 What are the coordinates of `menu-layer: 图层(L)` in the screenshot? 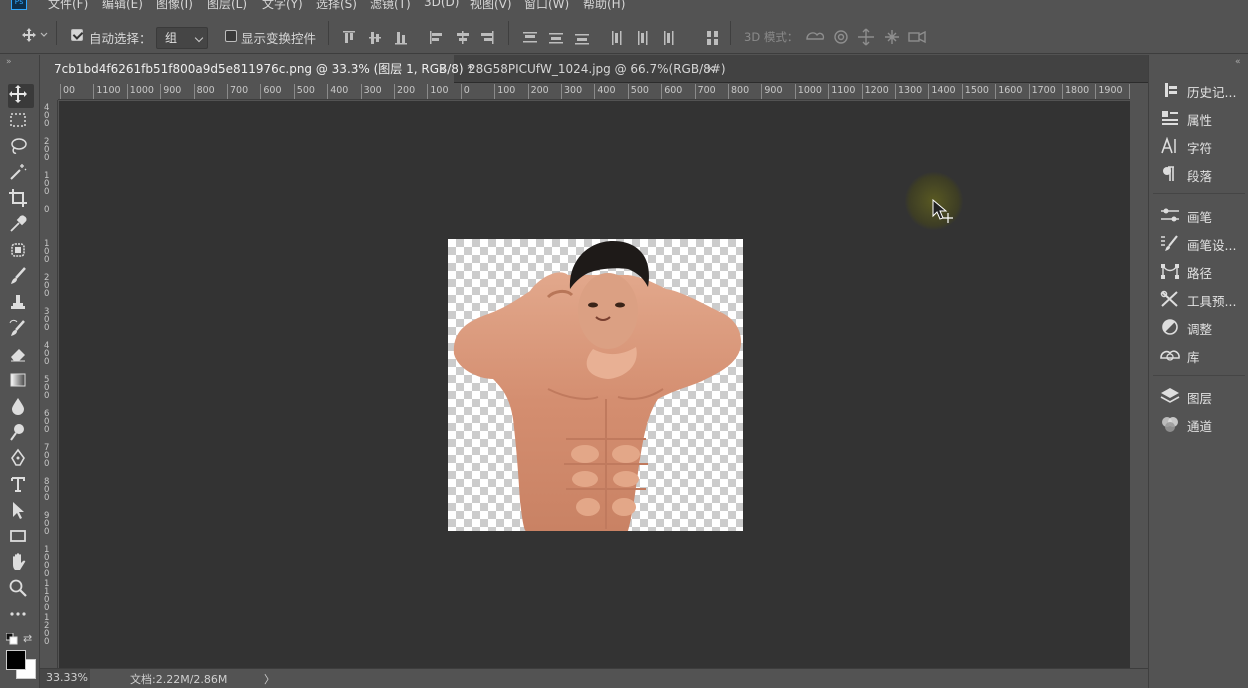 It's located at (227, 6).